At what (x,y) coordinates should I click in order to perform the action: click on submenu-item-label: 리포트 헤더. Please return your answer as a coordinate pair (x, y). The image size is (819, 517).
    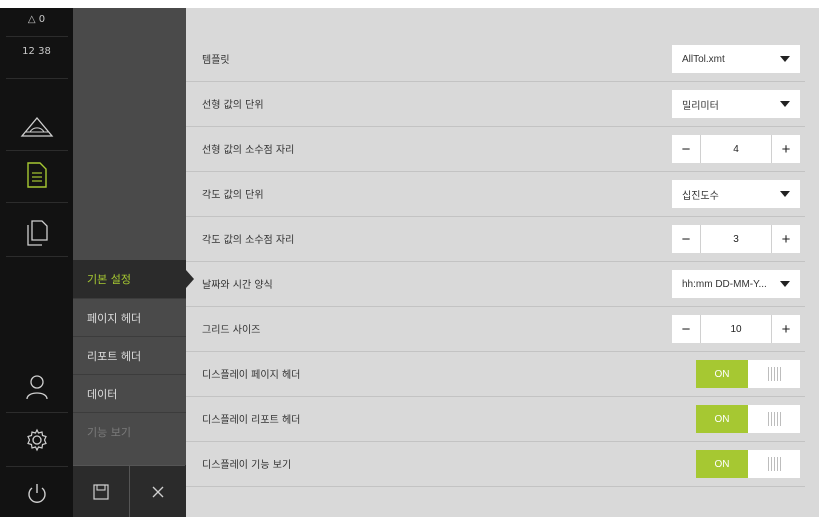
    Looking at the image, I should click on (114, 356).